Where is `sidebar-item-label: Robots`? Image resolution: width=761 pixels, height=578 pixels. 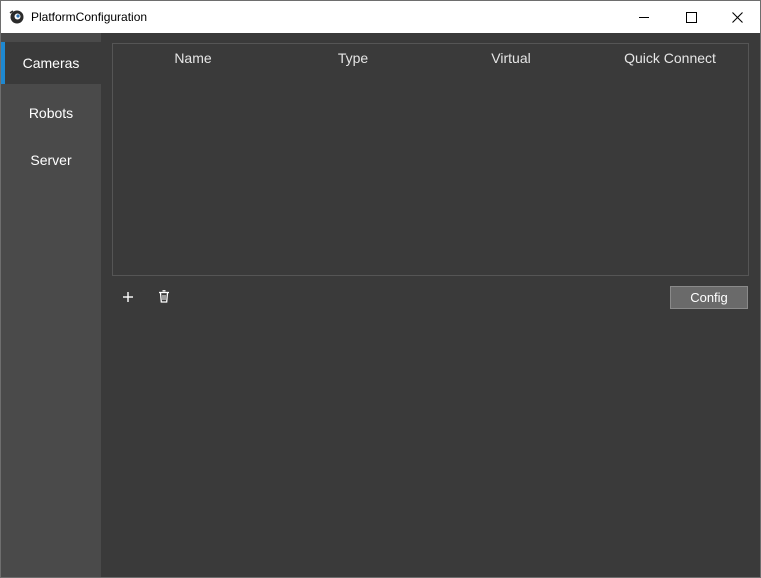
sidebar-item-label: Robots is located at coordinates (51, 112).